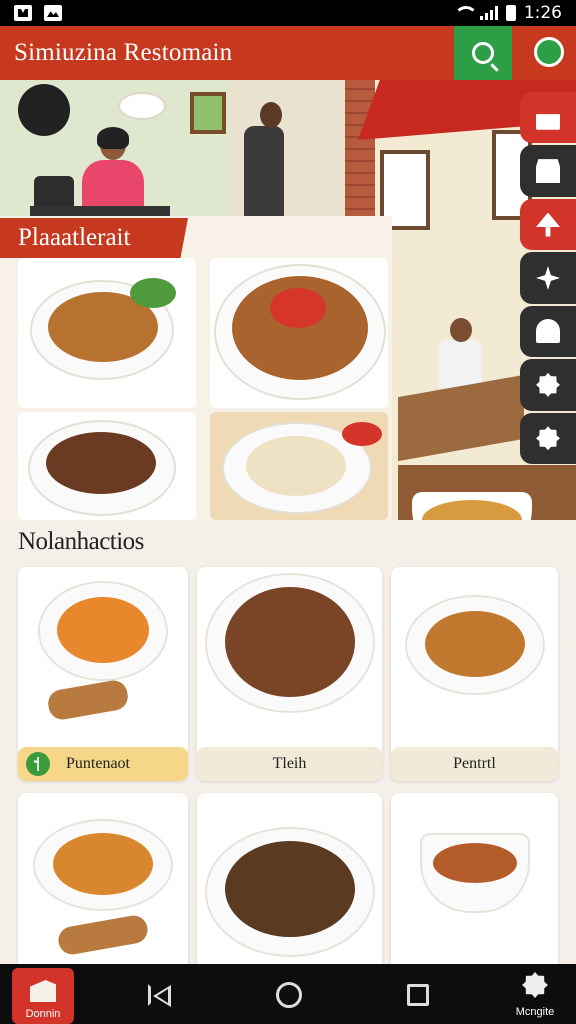 Image resolution: width=576 pixels, height=1024 pixels. Describe the element at coordinates (208, 113) in the screenshot. I see `wall-frame` at that location.